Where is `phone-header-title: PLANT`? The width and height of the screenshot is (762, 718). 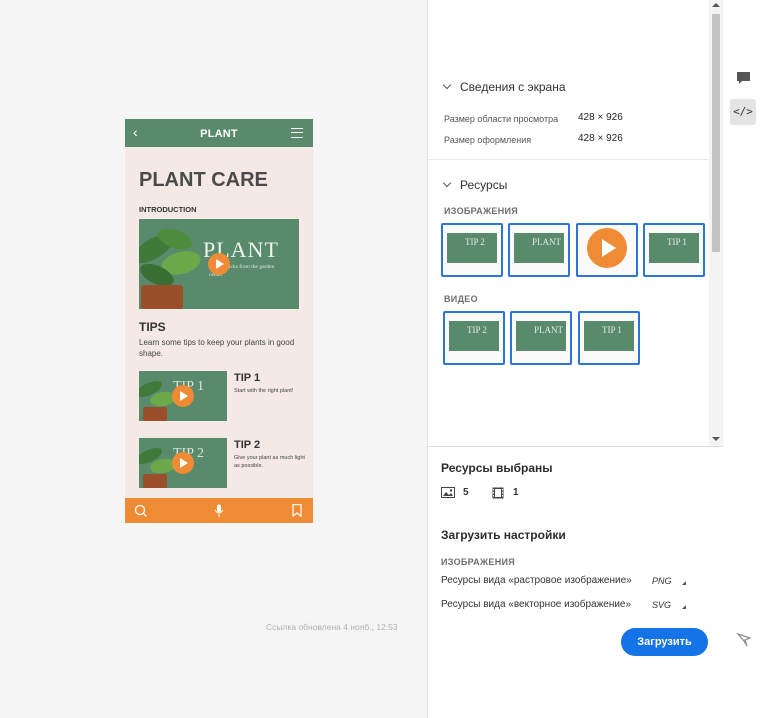
phone-header-title: PLANT is located at coordinates (219, 134).